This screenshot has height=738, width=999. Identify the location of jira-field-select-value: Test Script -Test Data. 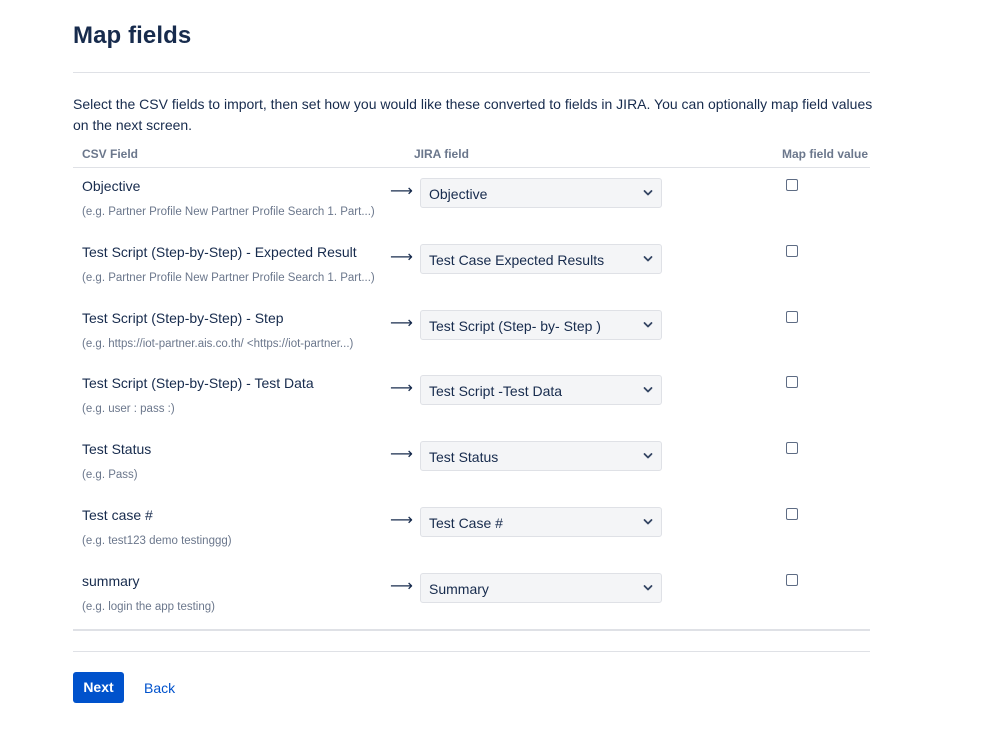
(496, 391).